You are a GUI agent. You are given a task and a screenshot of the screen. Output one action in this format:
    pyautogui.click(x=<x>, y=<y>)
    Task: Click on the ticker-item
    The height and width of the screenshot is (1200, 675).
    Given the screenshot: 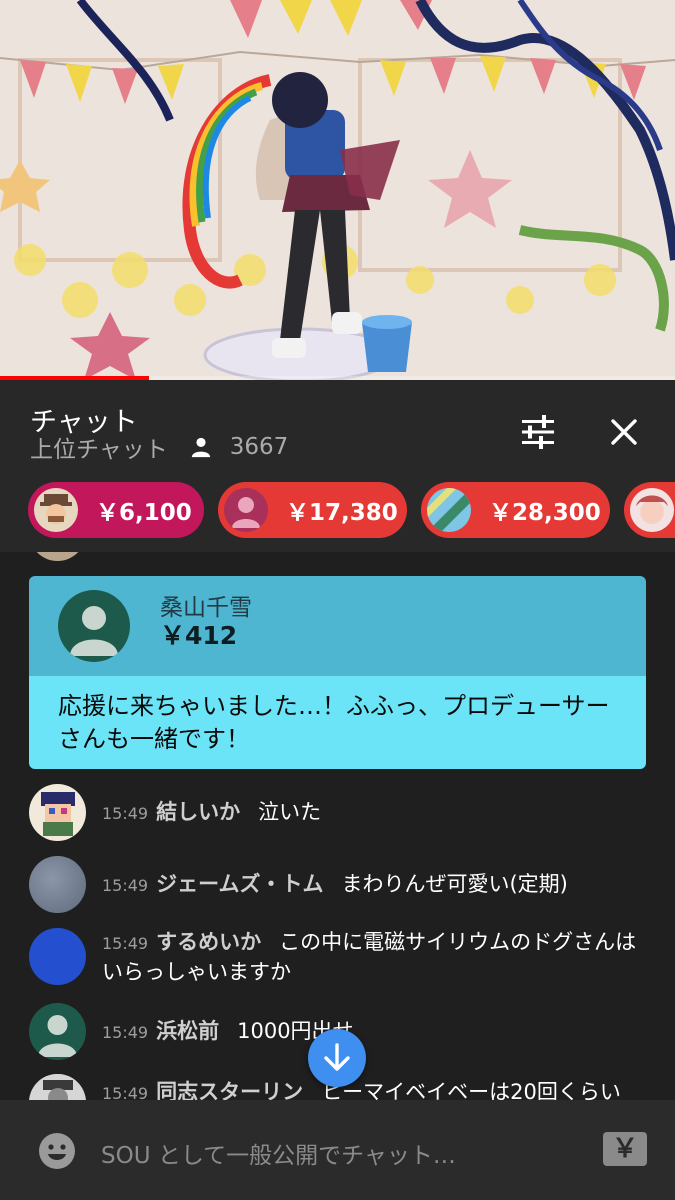 What is the action you would take?
    pyautogui.click(x=649, y=510)
    